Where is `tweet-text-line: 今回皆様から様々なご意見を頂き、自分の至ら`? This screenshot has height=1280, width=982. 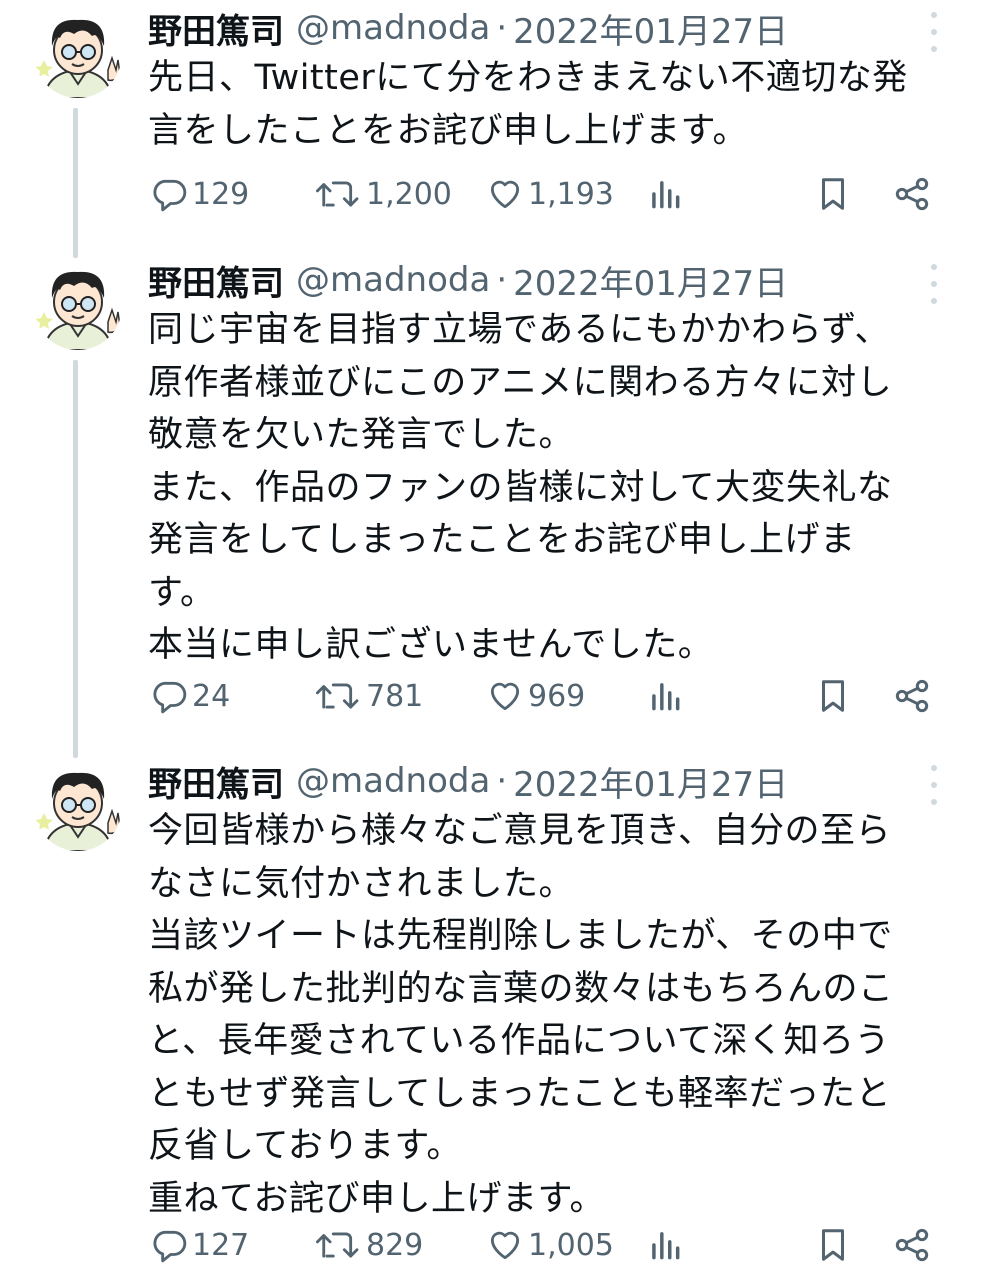
tweet-text-line: 今回皆様から様々なご意見を頂き、自分の至ら is located at coordinates (520, 831).